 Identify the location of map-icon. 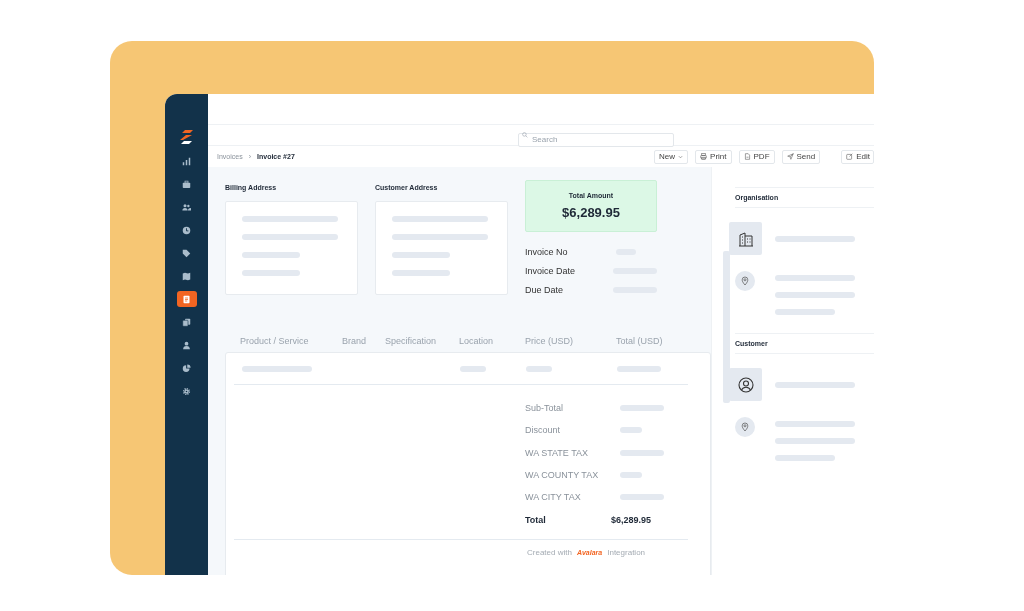
(186, 276).